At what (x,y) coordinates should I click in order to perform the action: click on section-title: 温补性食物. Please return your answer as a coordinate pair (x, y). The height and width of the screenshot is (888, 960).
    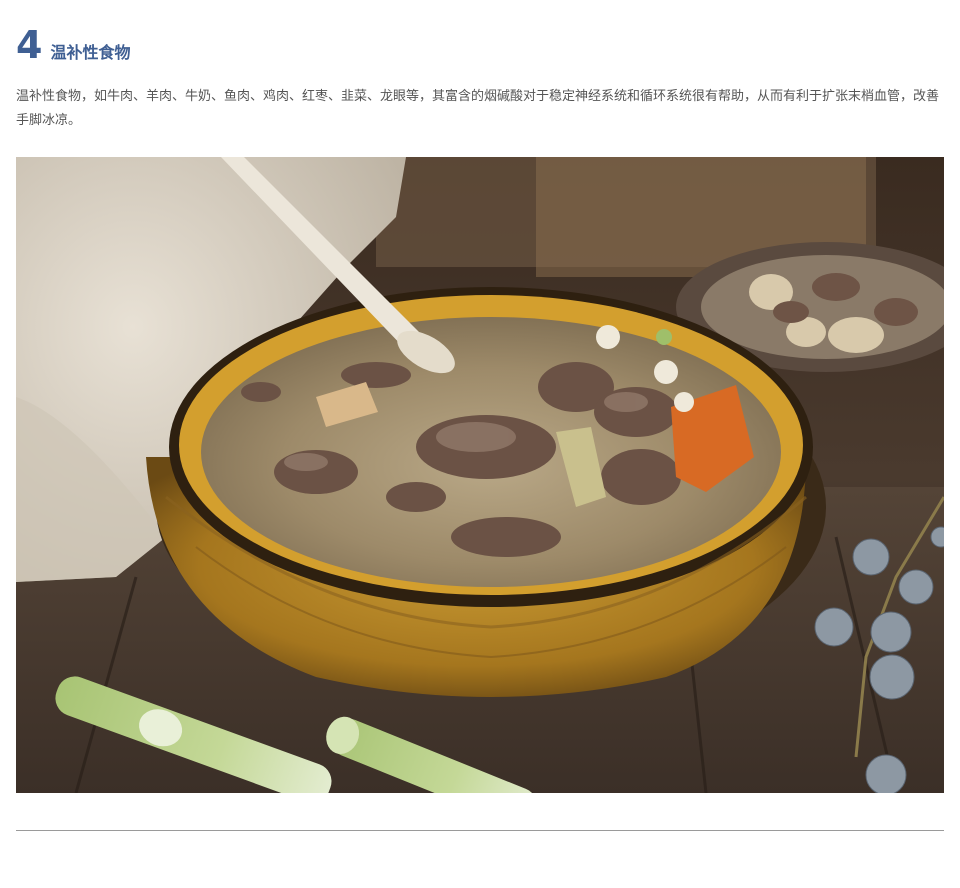
    Looking at the image, I should click on (90, 52).